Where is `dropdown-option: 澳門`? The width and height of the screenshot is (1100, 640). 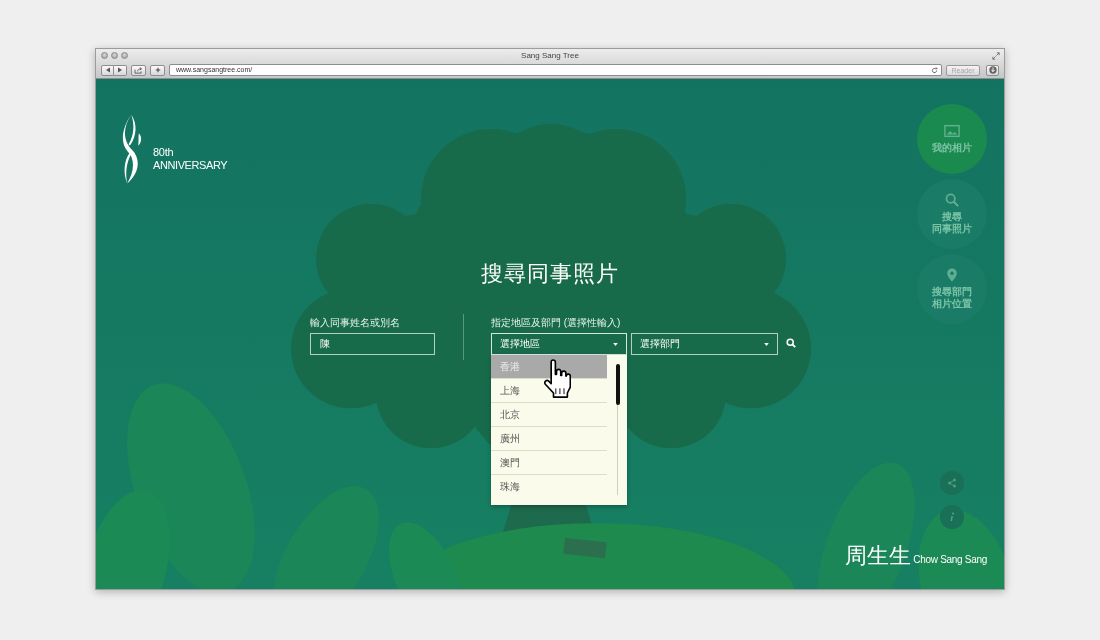 dropdown-option: 澳門 is located at coordinates (549, 463).